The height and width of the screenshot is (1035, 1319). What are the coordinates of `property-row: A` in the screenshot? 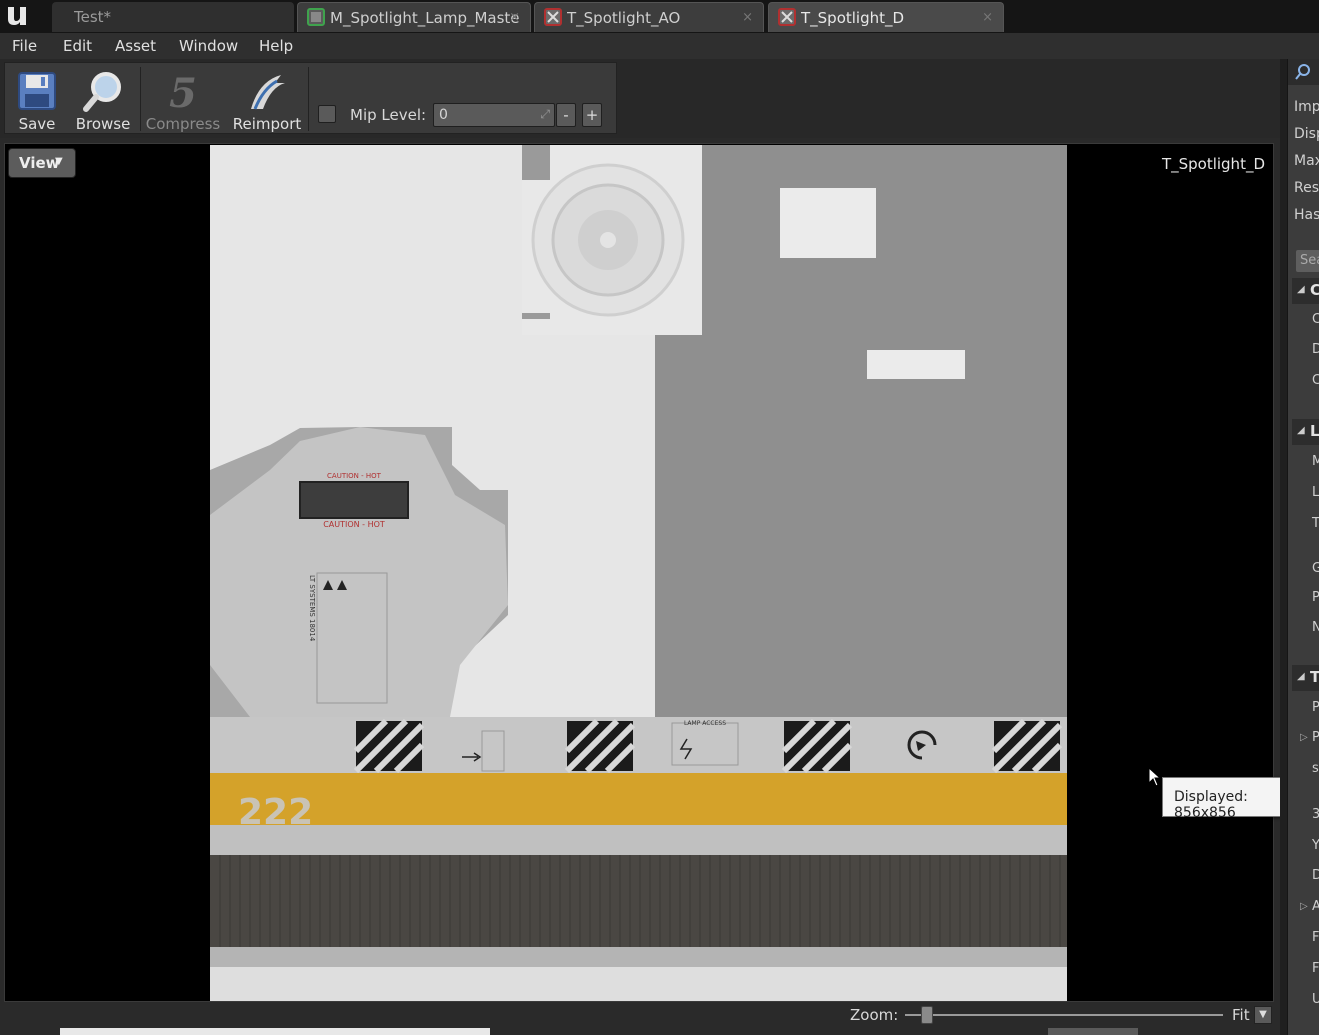 It's located at (1315, 906).